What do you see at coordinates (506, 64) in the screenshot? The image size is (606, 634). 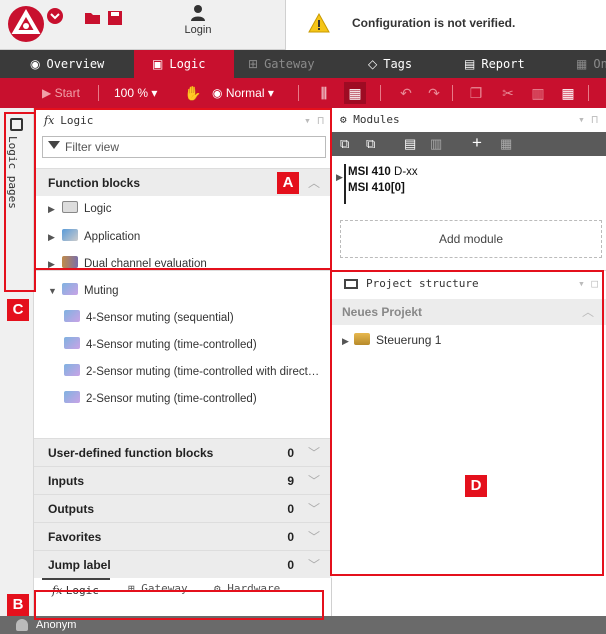 I see `tab-report: ▤ Report` at bounding box center [506, 64].